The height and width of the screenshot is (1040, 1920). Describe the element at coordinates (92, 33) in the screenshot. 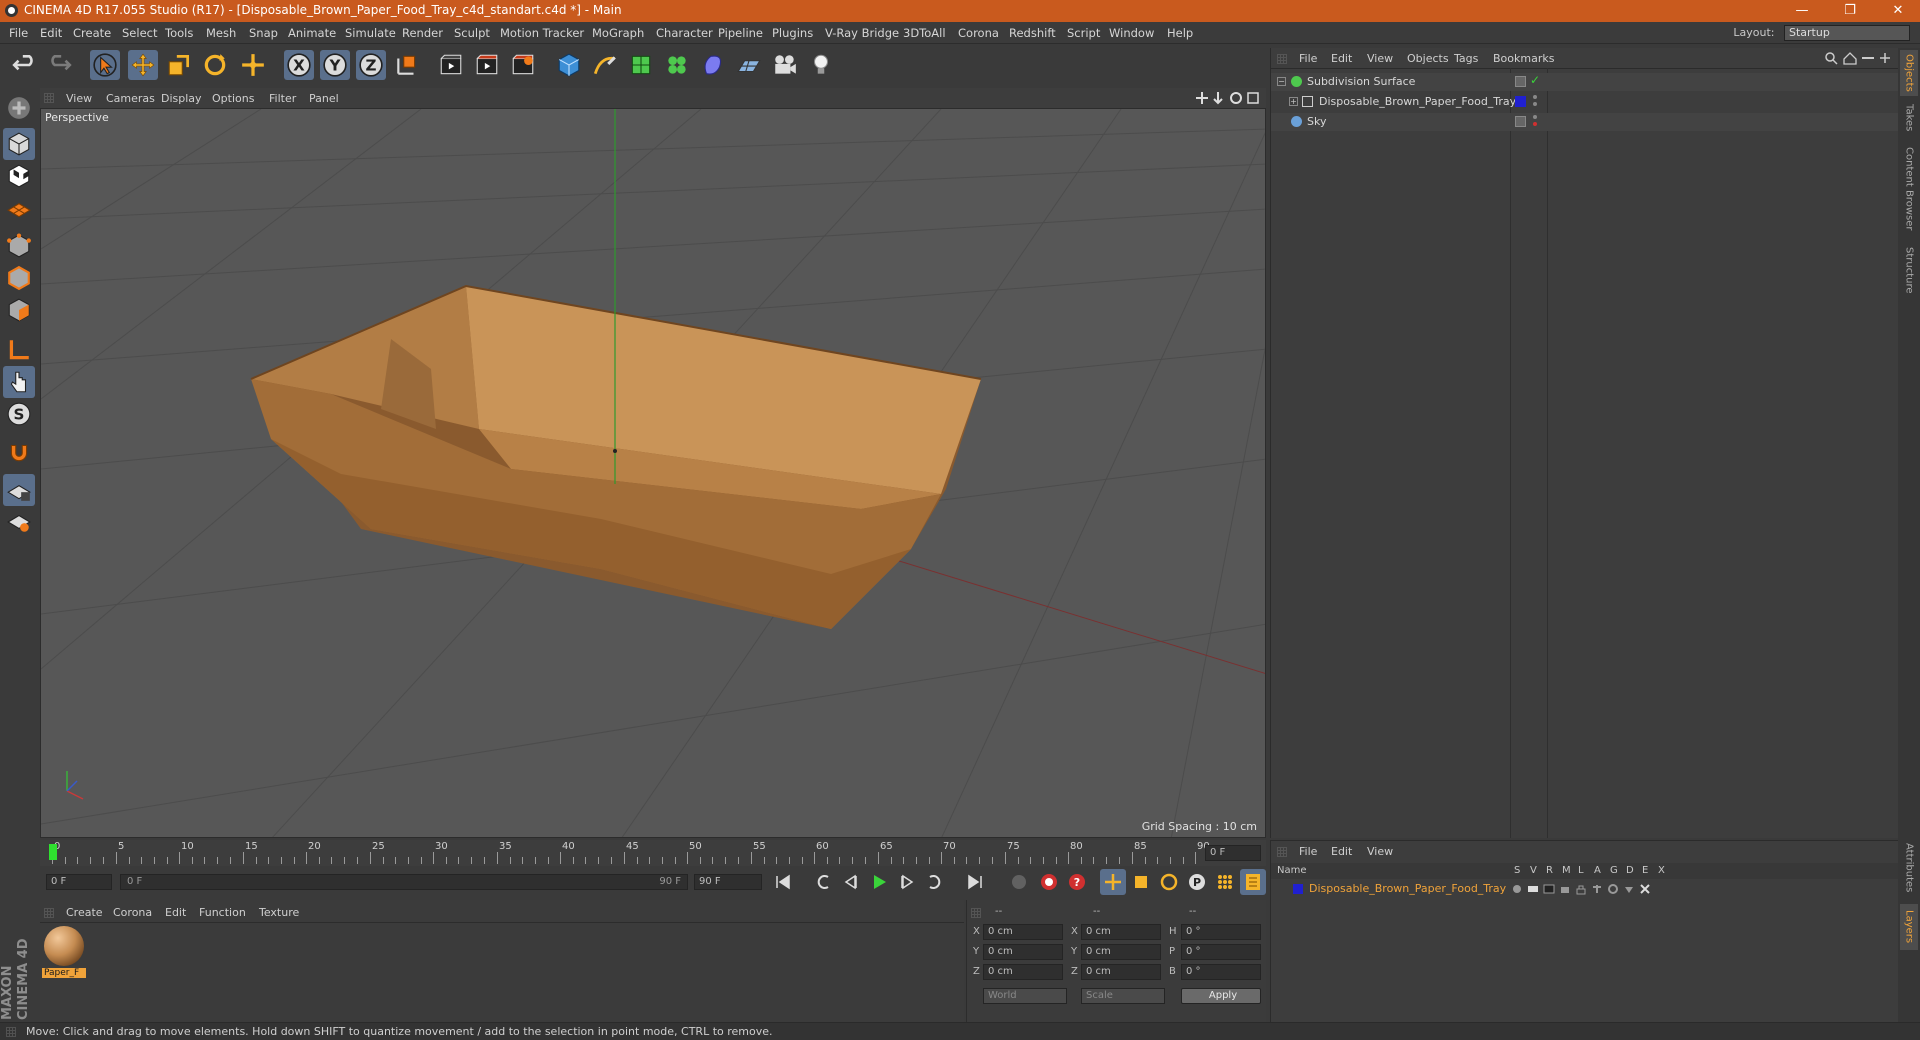

I see `menu-create: Create` at that location.